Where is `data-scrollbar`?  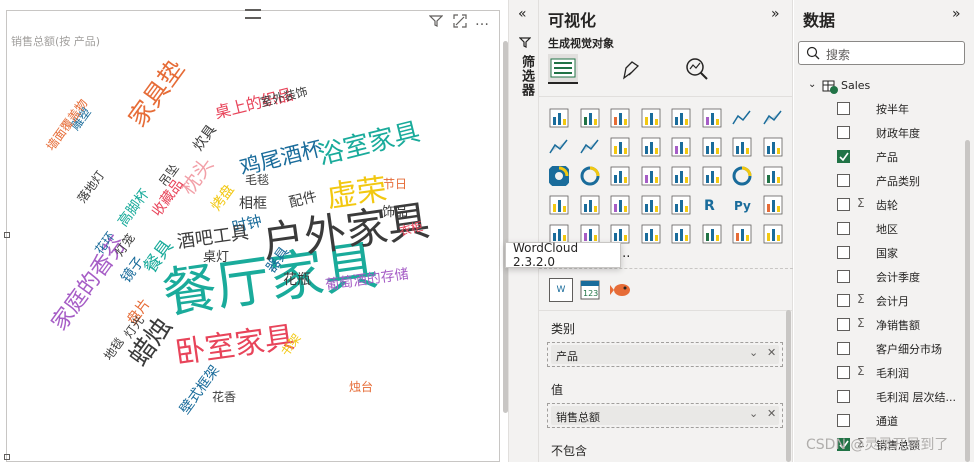
data-scrollbar is located at coordinates (967, 301).